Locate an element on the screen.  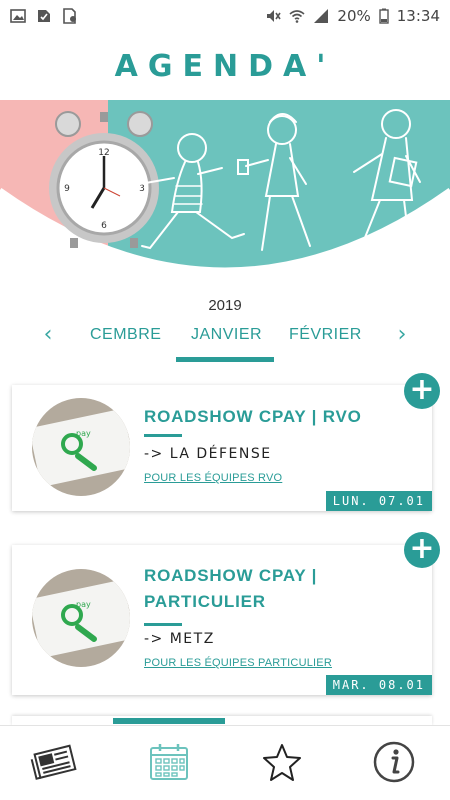
event-audience-link: POUR LES ÉQUIPES PARTICULIER is located at coordinates (238, 663).